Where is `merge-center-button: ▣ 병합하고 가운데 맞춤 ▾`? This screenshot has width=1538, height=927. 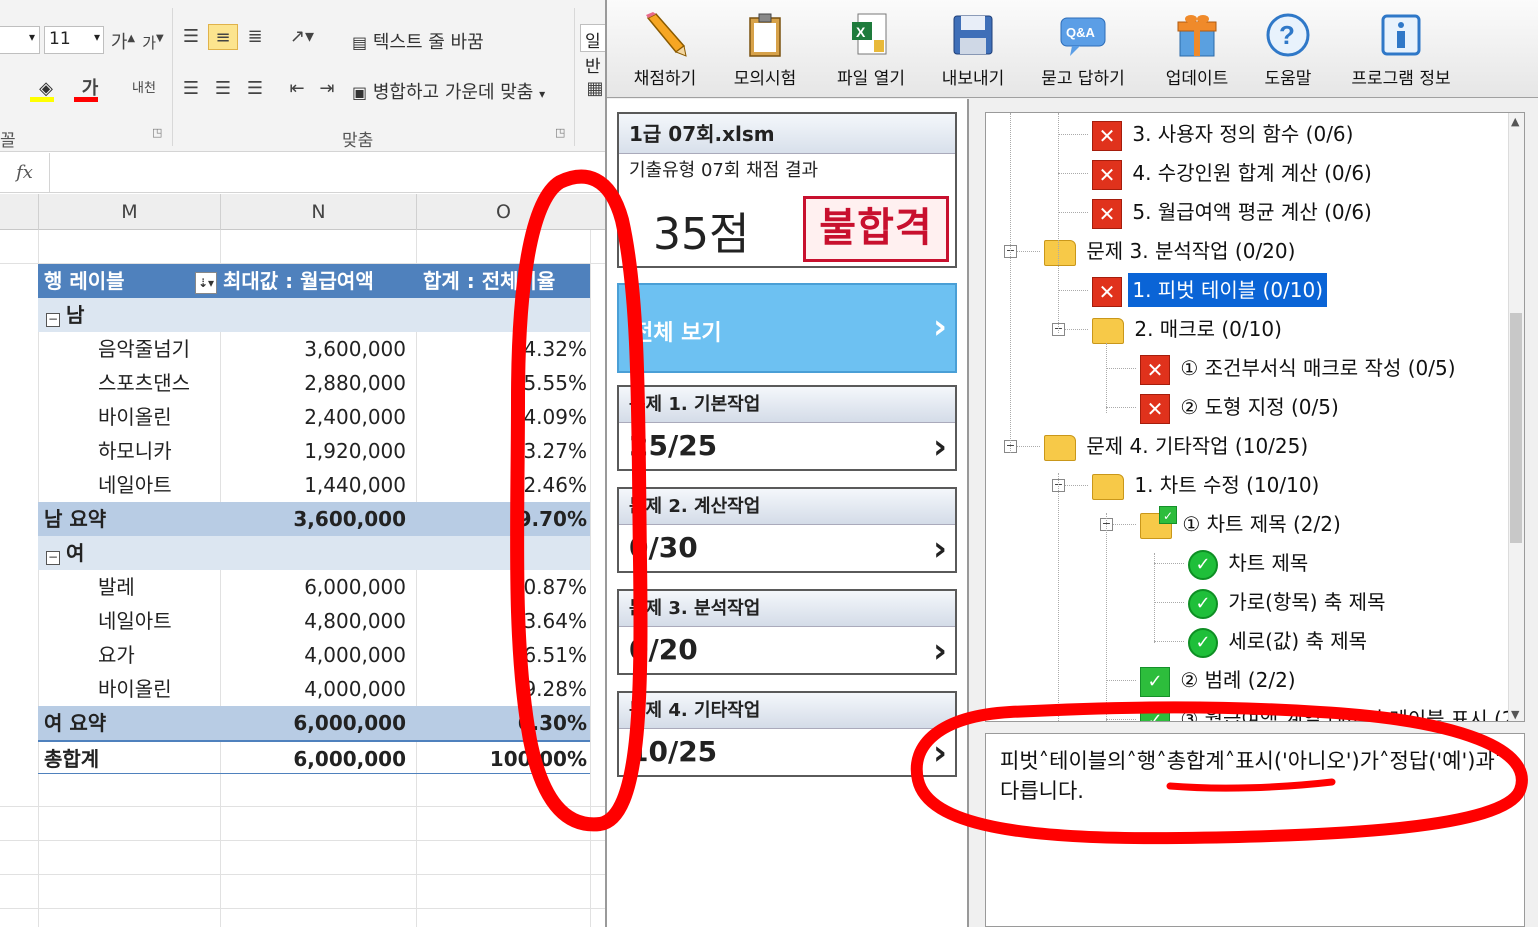
merge-center-button: ▣ 병합하고 가운데 맞춤 ▾ is located at coordinates (448, 91).